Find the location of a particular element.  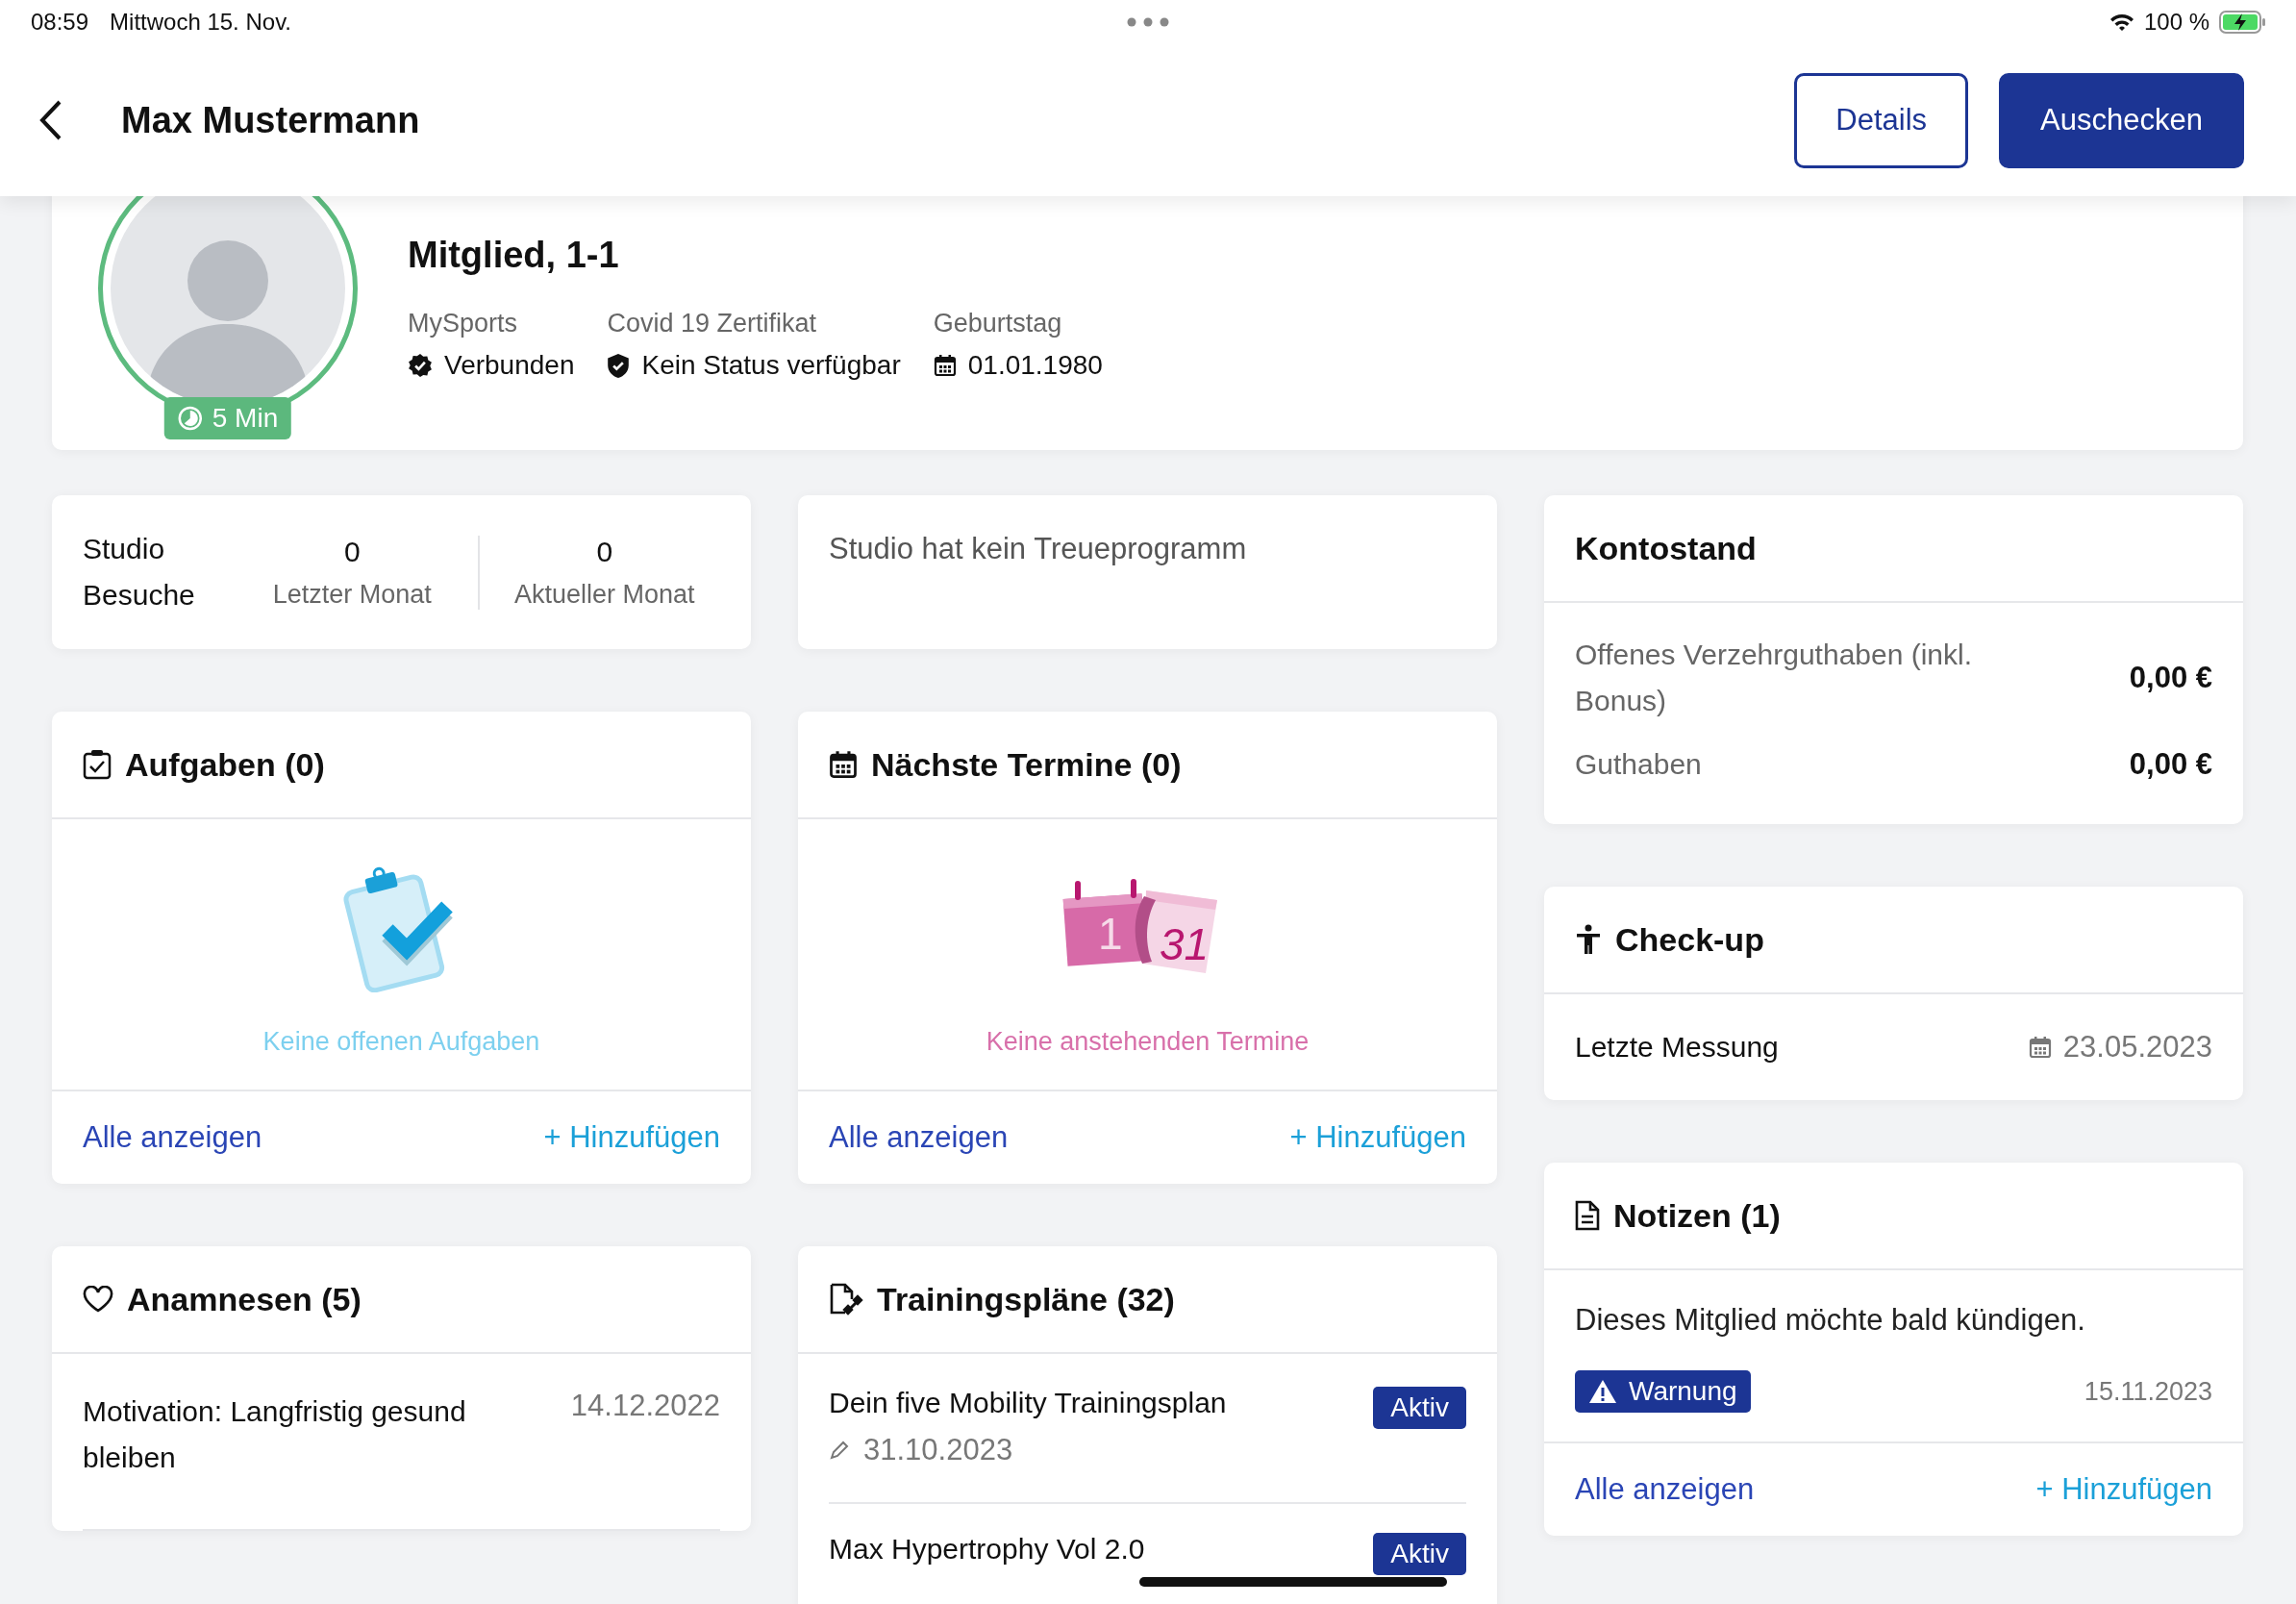

status-time: 08:59 is located at coordinates (60, 22).